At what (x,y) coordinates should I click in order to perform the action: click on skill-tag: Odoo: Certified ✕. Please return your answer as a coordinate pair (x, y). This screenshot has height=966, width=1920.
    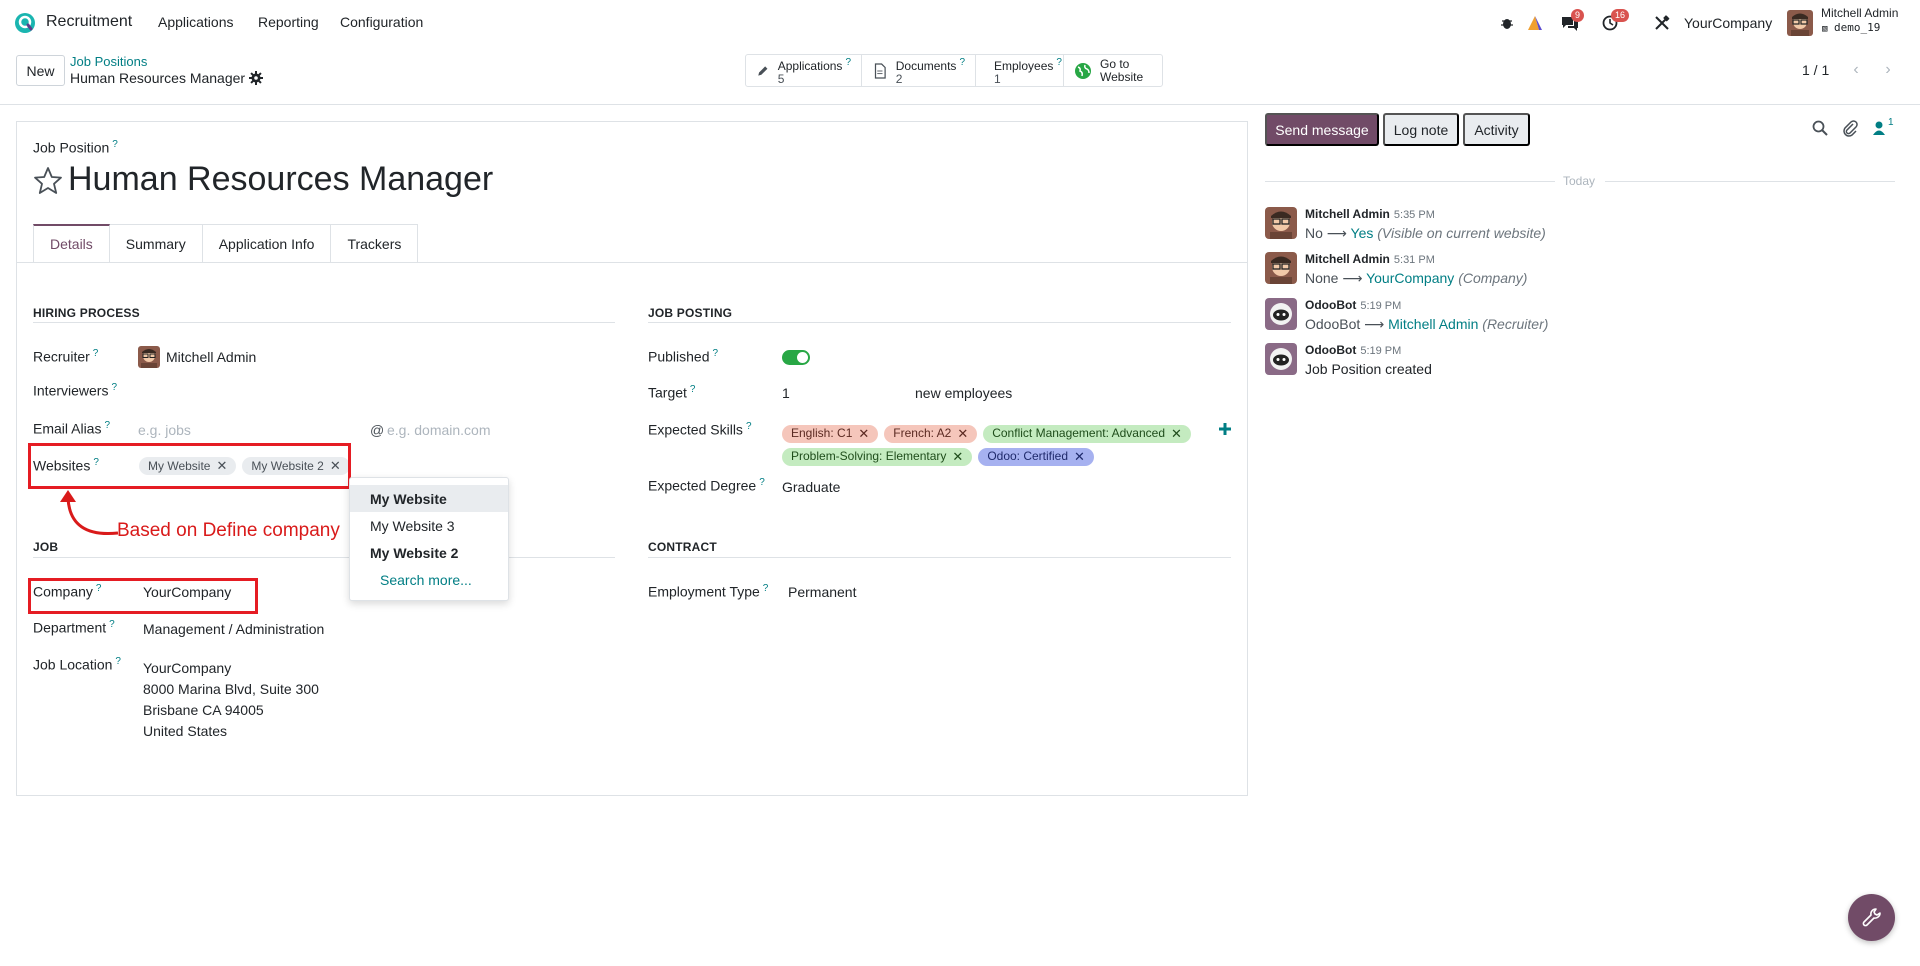
    Looking at the image, I should click on (1036, 456).